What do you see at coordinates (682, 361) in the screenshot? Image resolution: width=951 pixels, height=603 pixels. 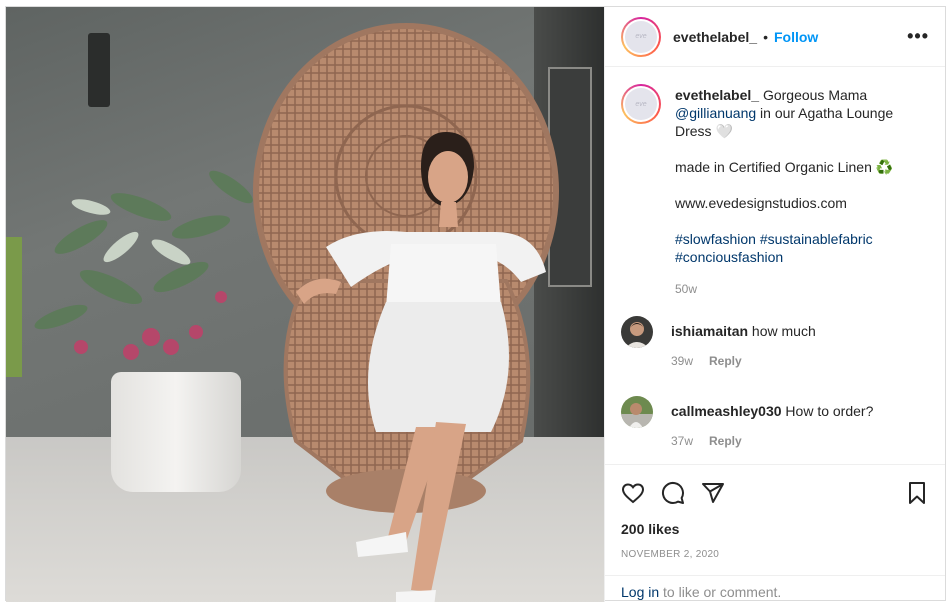 I see `comment-timestamp: 39w` at bounding box center [682, 361].